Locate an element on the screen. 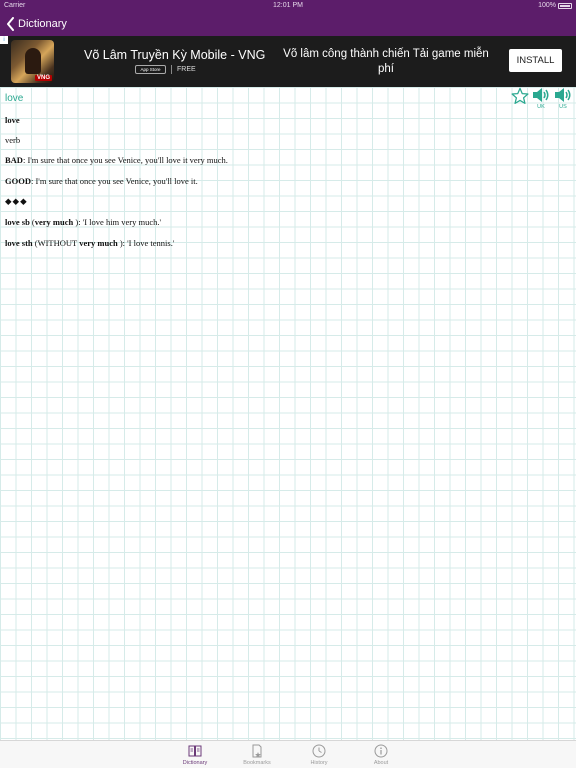 The height and width of the screenshot is (768, 576). battery-indicator: 100% is located at coordinates (555, 5).